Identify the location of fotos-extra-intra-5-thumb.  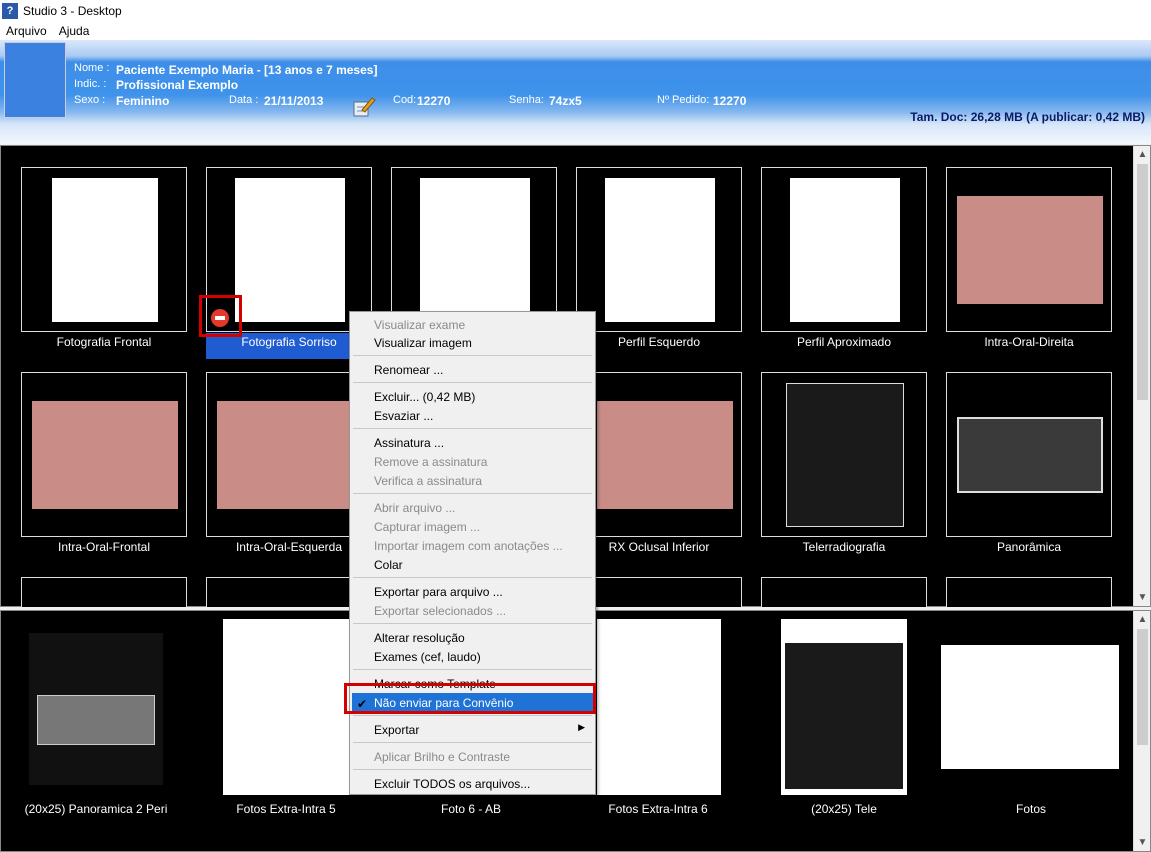
(286, 707).